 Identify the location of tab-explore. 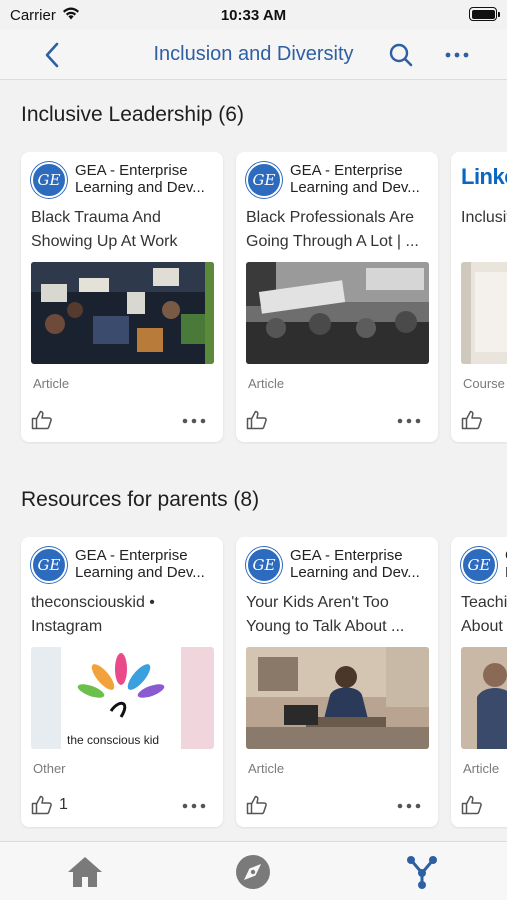
(253, 872).